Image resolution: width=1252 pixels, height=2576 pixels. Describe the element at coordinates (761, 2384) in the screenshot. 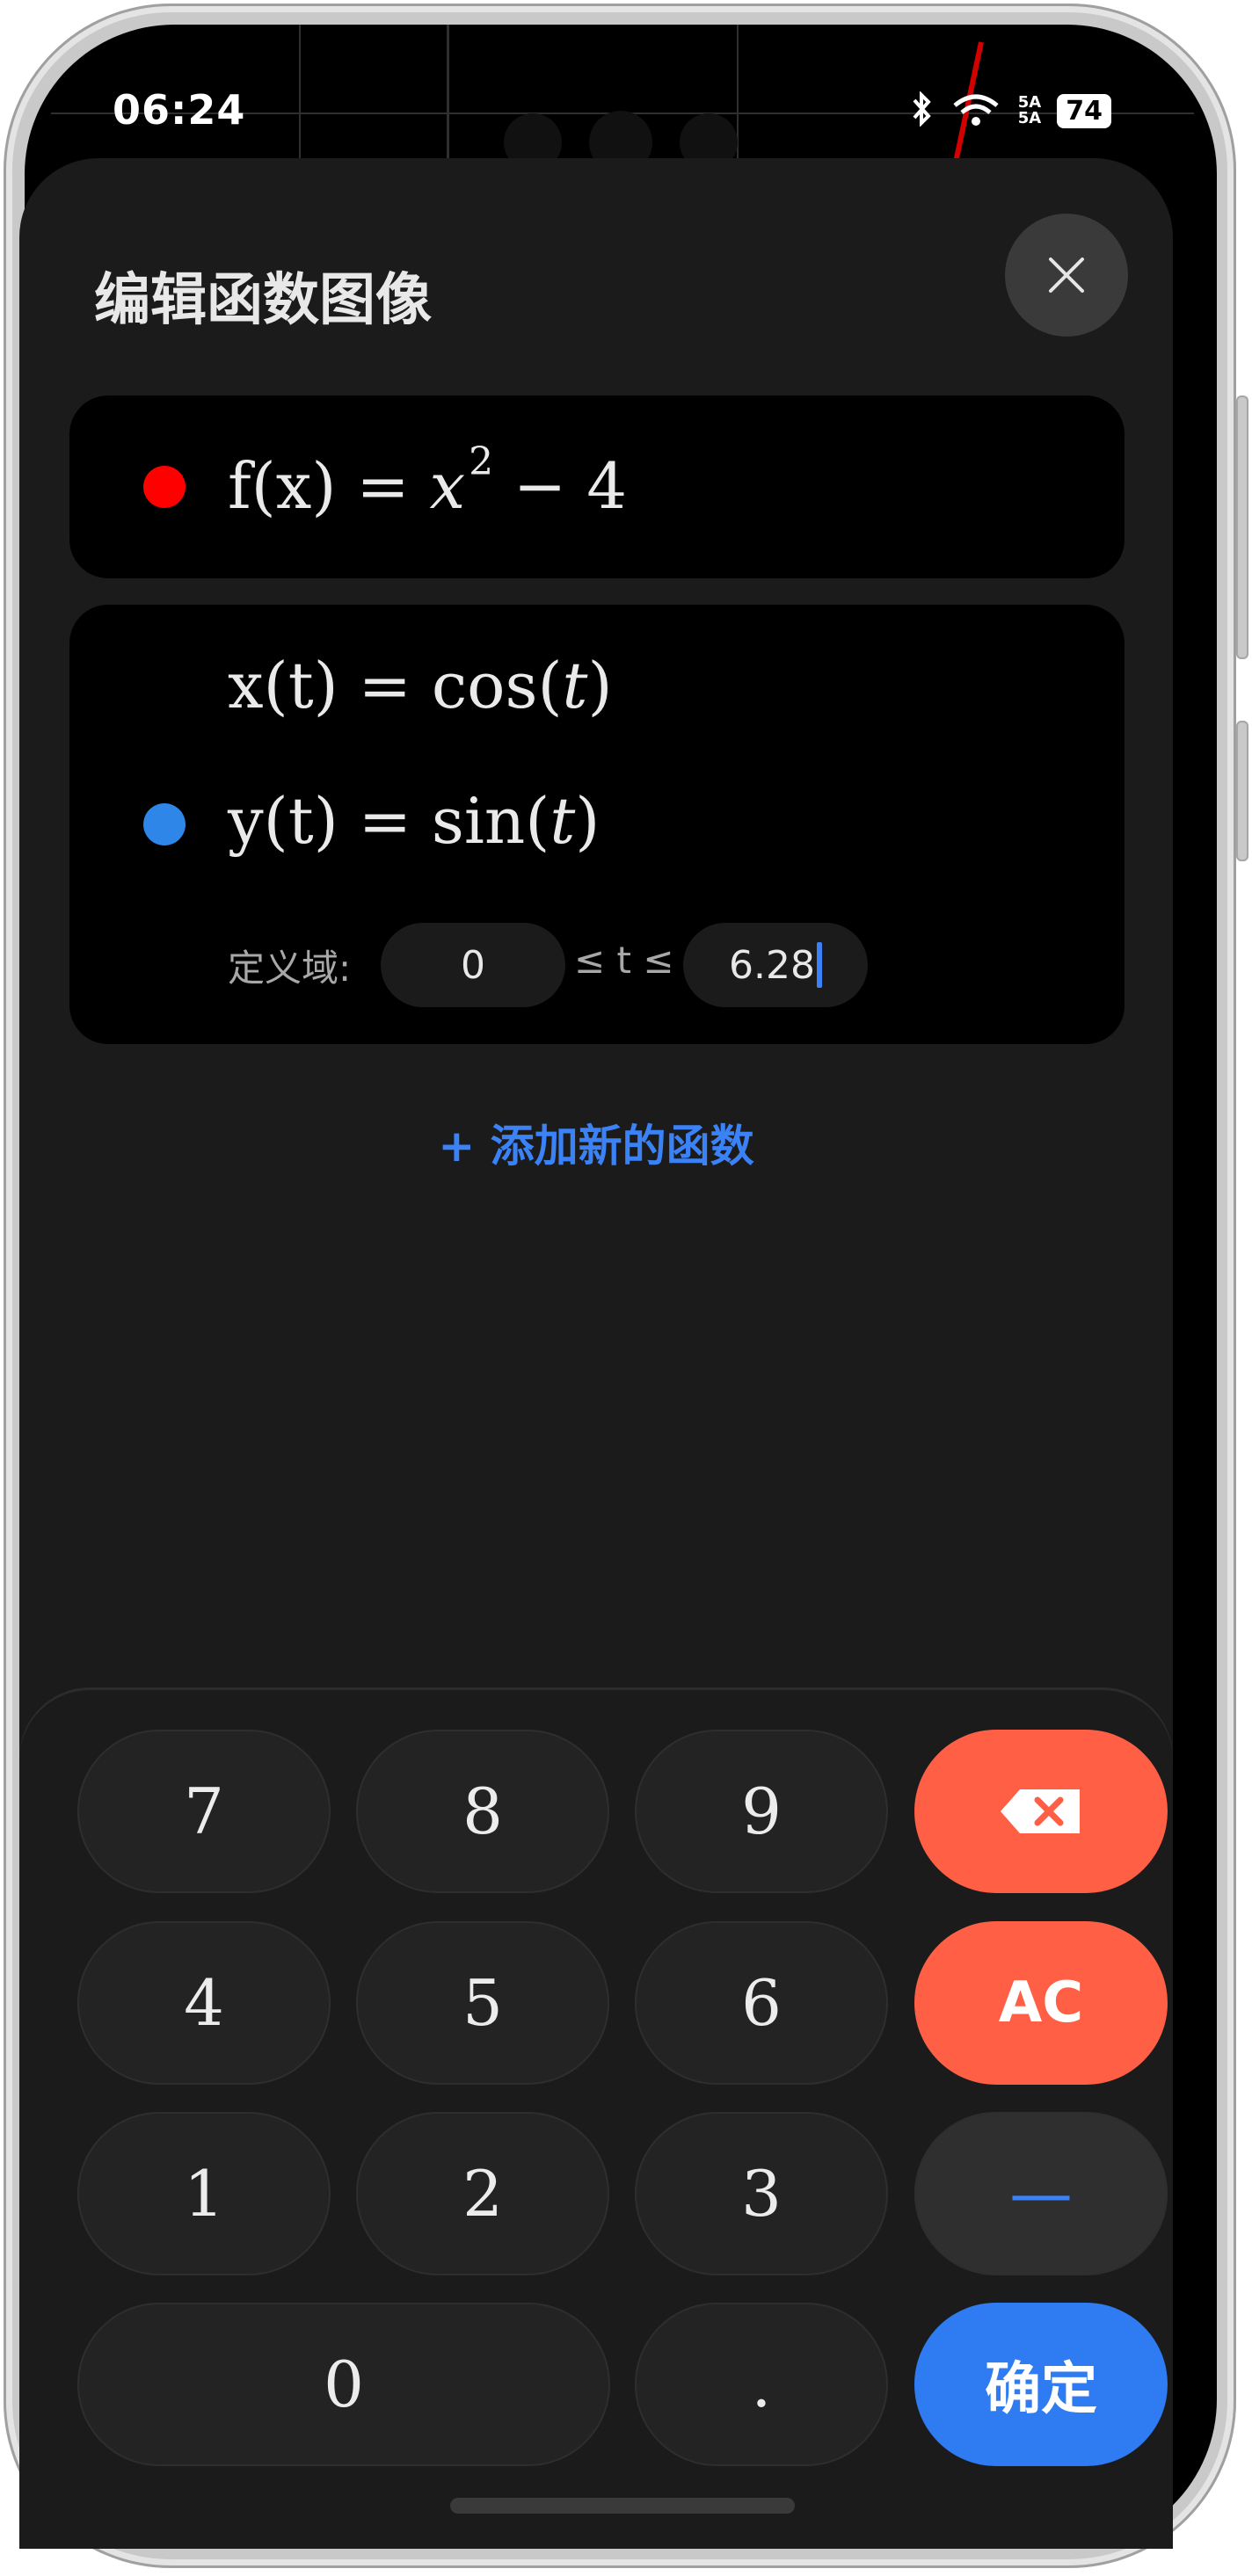

I see `decimal-point-button: .` at that location.